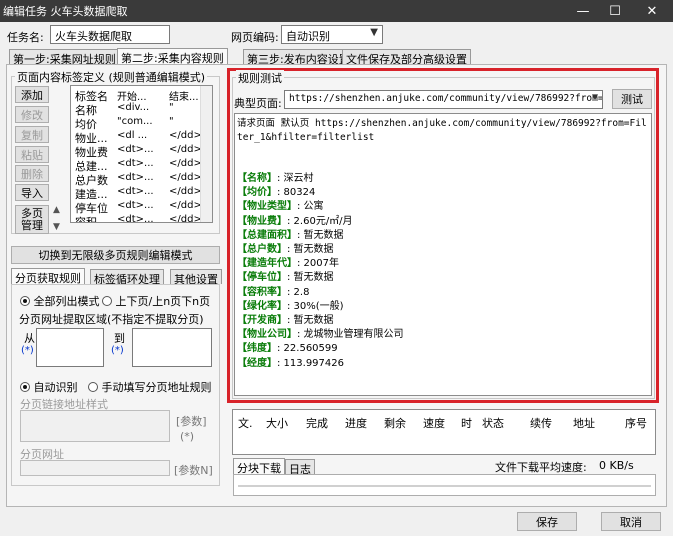 The height and width of the screenshot is (536, 673). What do you see at coordinates (196, 277) in the screenshot?
I see `tab-other-settings: 其他设置` at bounding box center [196, 277].